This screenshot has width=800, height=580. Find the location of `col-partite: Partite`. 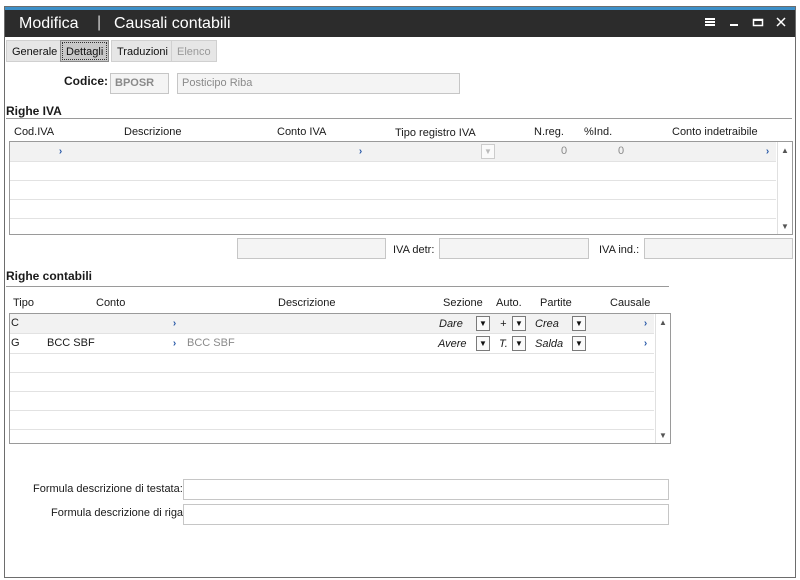

col-partite: Partite is located at coordinates (556, 303).